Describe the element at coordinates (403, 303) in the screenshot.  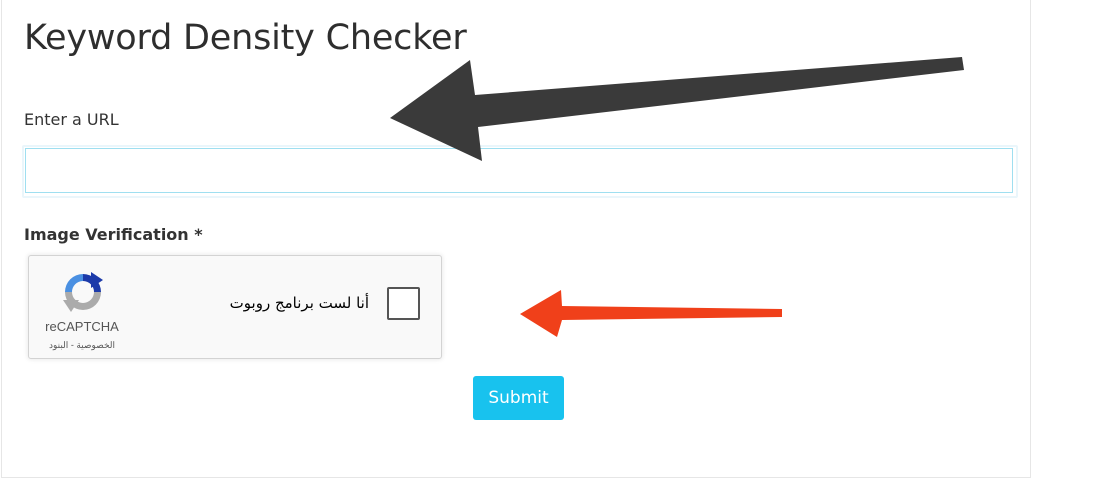
I see `recaptcha-checkbox` at that location.